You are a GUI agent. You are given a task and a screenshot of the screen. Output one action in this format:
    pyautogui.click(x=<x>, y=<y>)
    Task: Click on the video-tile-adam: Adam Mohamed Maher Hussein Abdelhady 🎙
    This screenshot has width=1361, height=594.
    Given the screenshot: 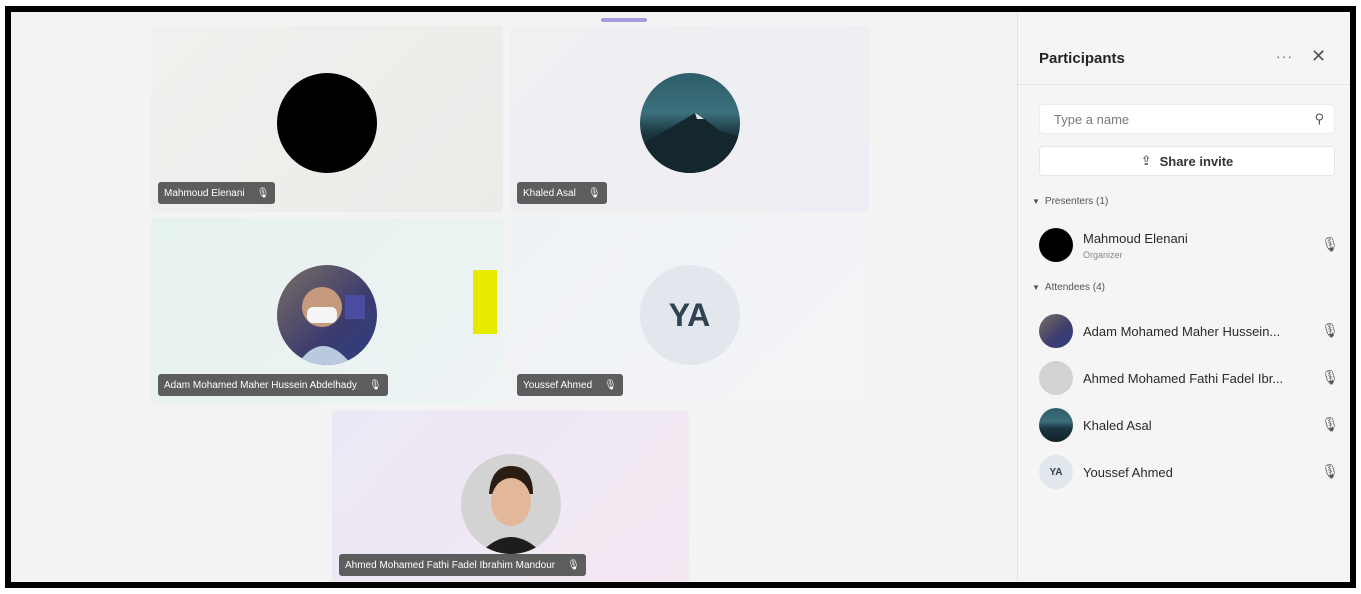 What is the action you would take?
    pyautogui.click(x=327, y=311)
    